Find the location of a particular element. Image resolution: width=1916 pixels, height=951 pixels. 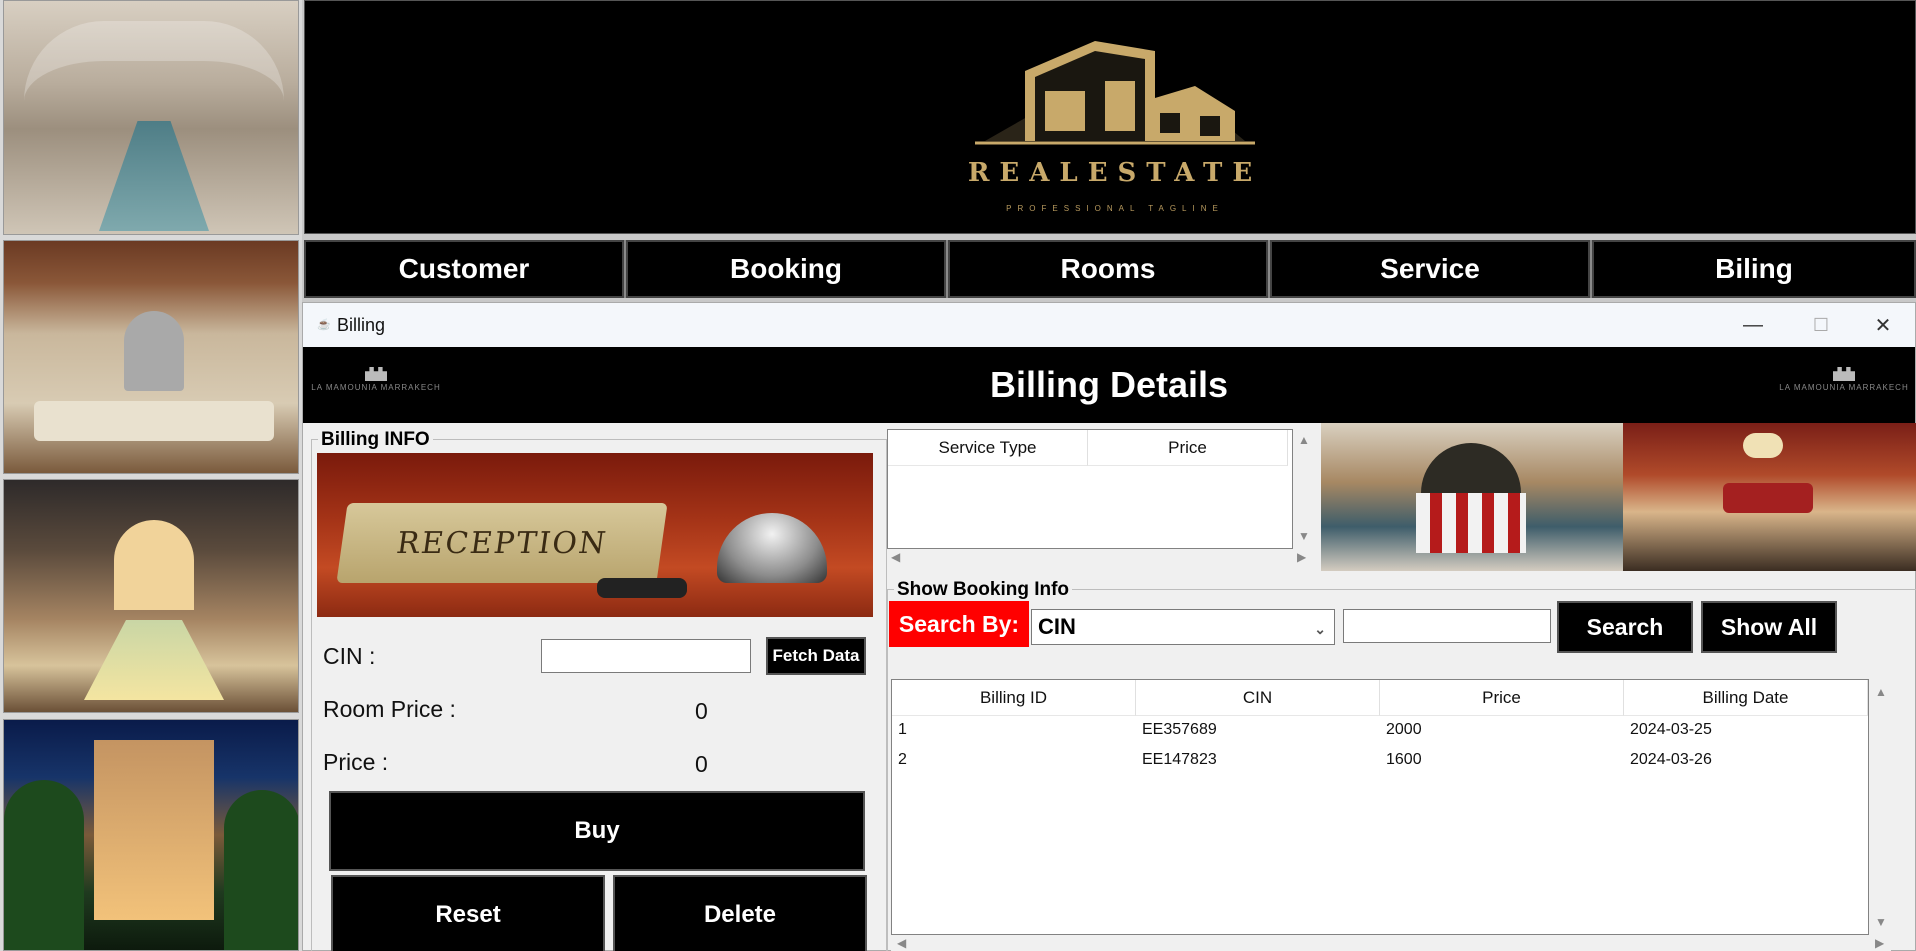

cell-billing-date: 2024-03-25 is located at coordinates (1671, 729).